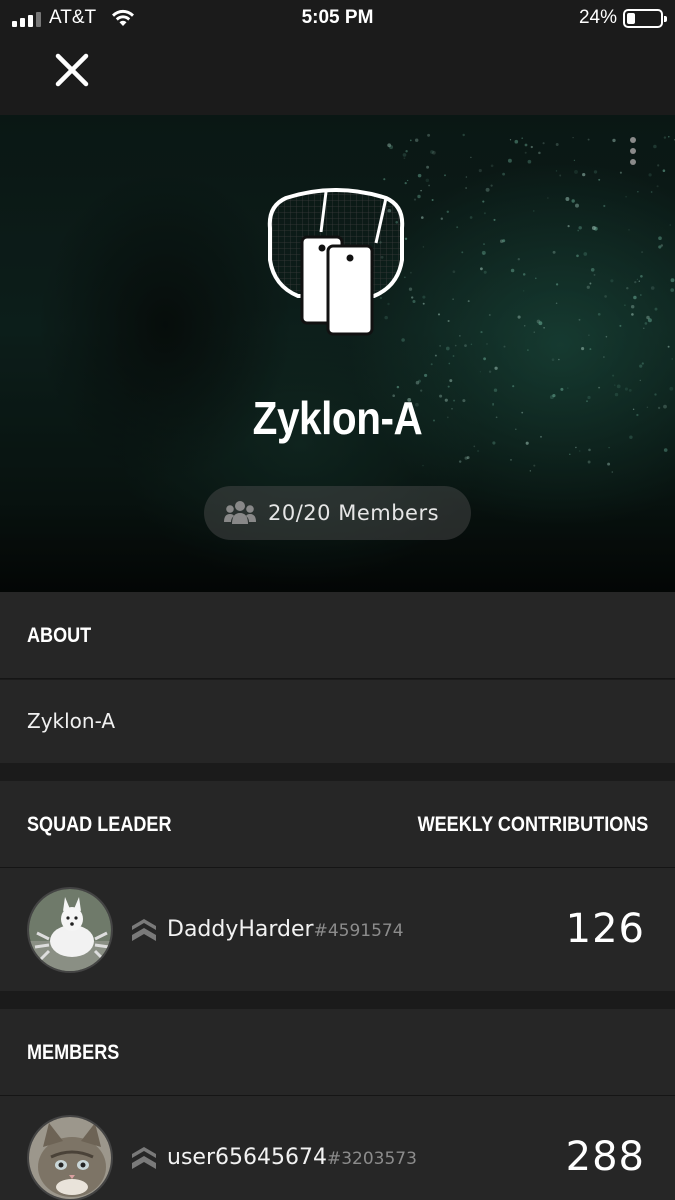 The height and width of the screenshot is (1200, 675). Describe the element at coordinates (645, 18) in the screenshot. I see `battery-icon` at that location.